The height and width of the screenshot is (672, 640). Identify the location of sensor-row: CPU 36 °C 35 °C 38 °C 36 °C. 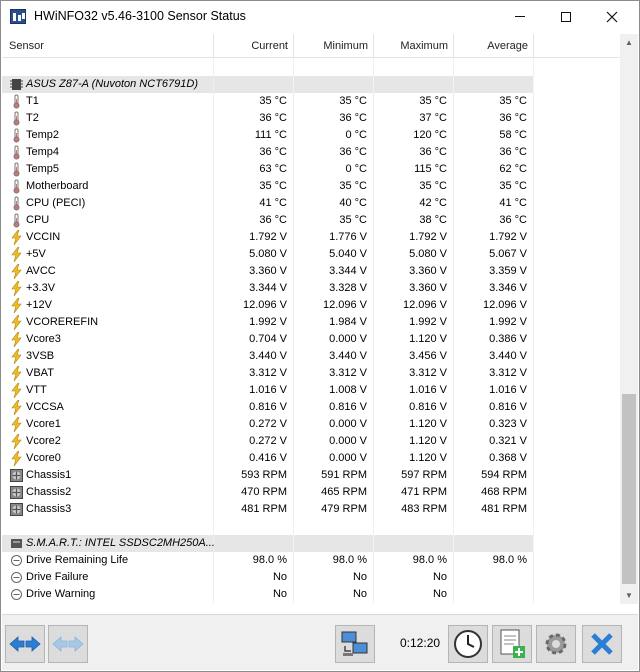
(268, 220).